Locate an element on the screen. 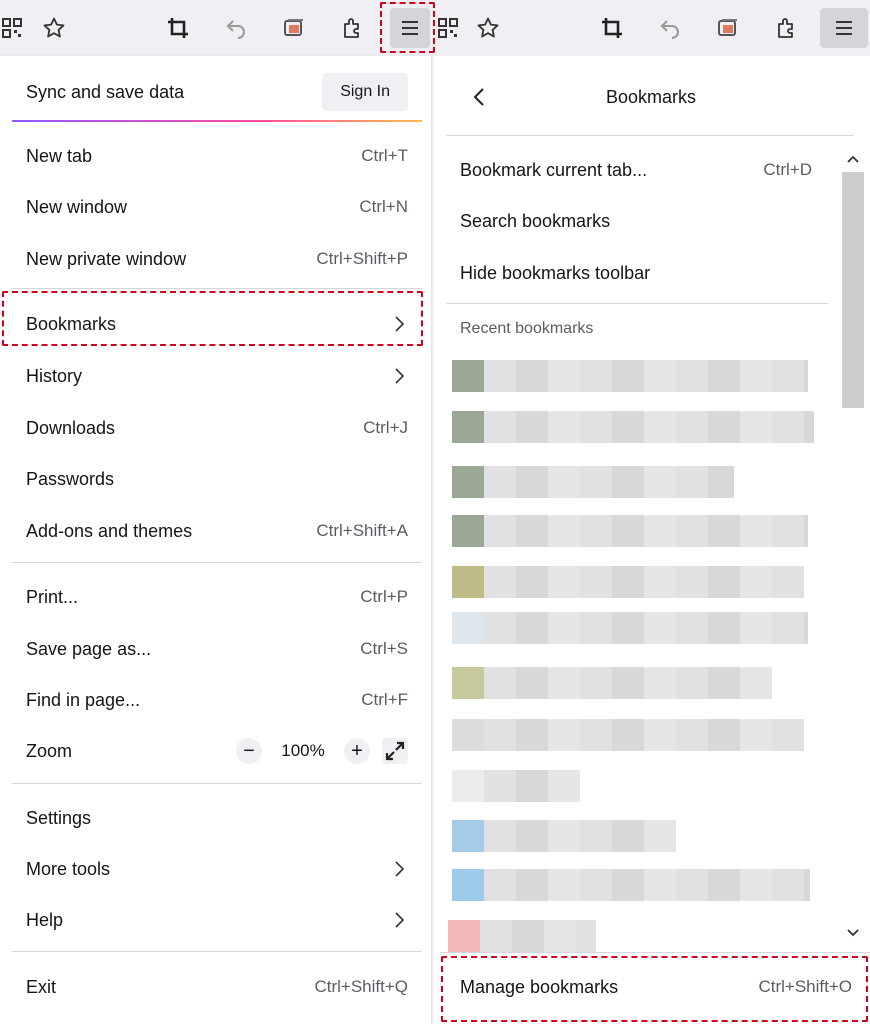 The width and height of the screenshot is (870, 1024). menu-item-shortcut: Ctrl+Shift+P is located at coordinates (362, 258).